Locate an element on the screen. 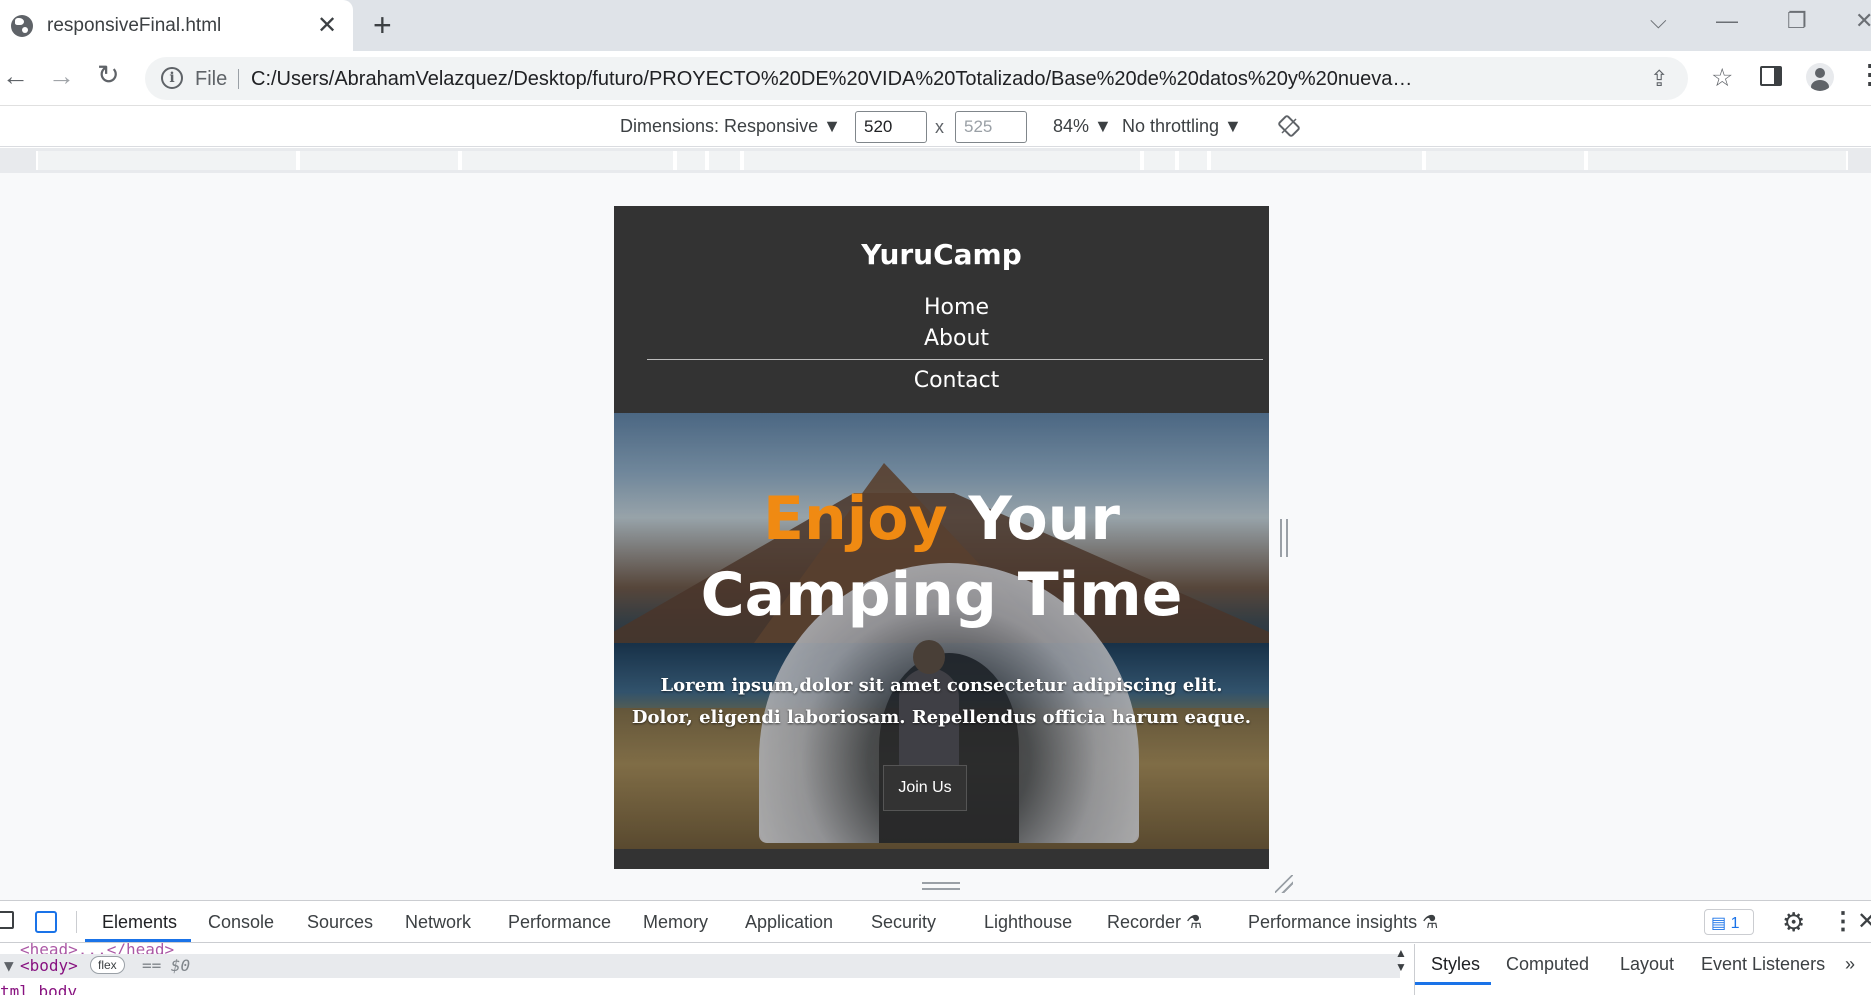  tab-layout: Layout is located at coordinates (1647, 964).